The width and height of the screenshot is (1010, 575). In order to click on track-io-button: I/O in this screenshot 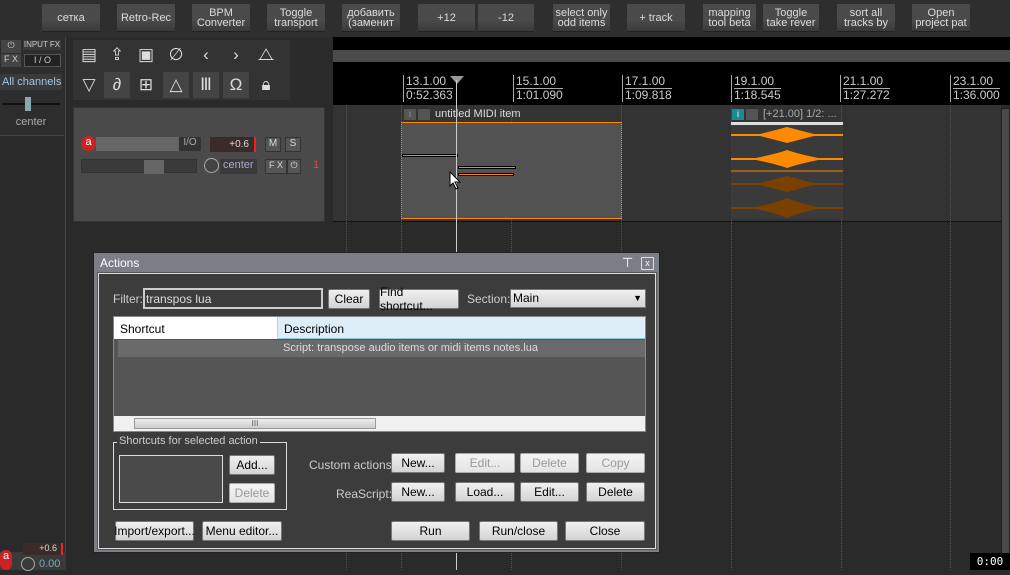, I will do `click(190, 144)`.